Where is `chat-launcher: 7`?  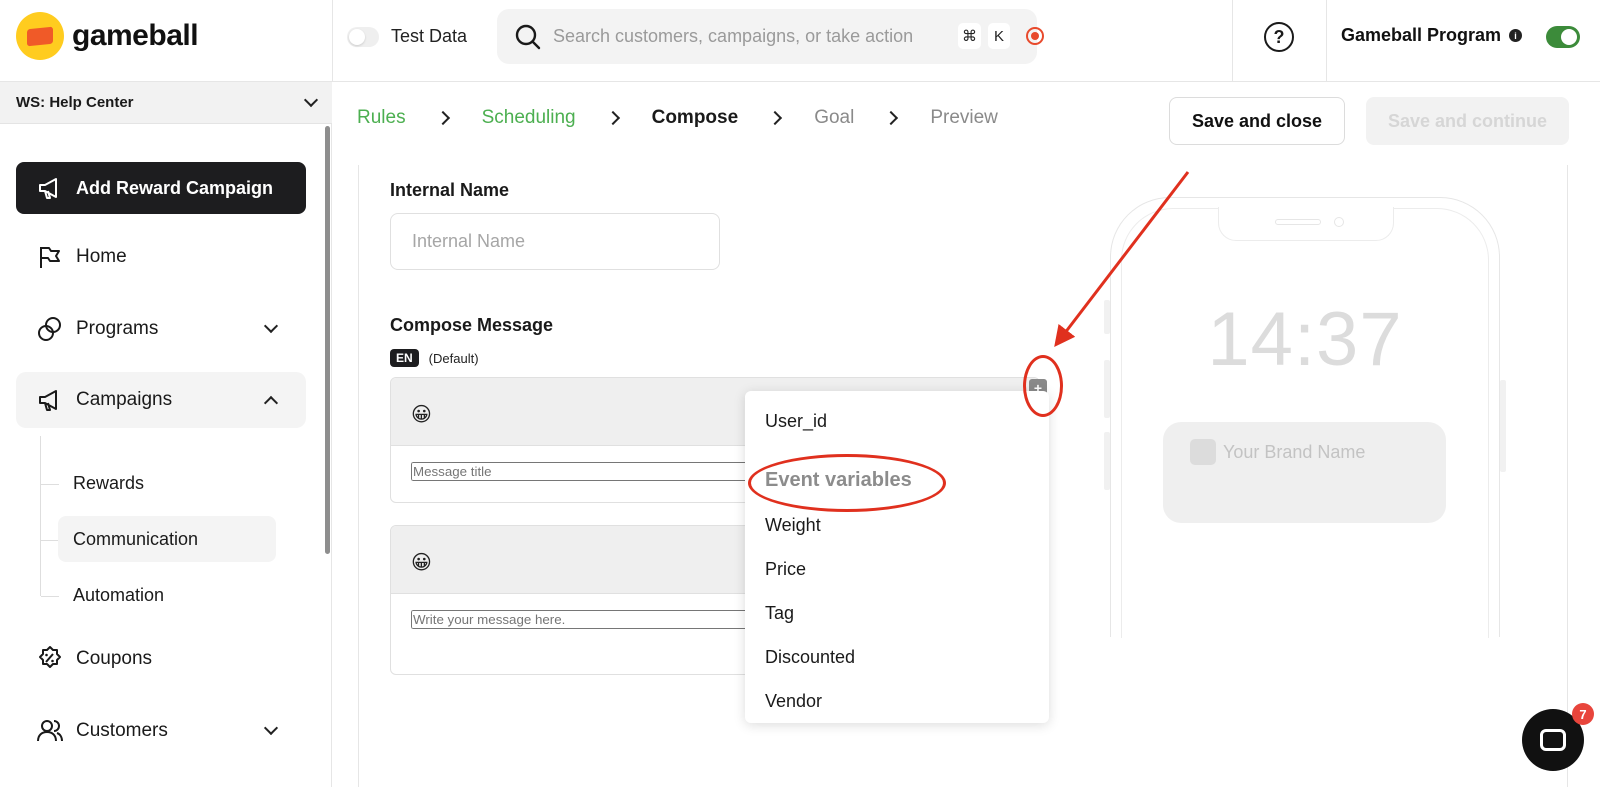
chat-launcher: 7 is located at coordinates (1558, 737).